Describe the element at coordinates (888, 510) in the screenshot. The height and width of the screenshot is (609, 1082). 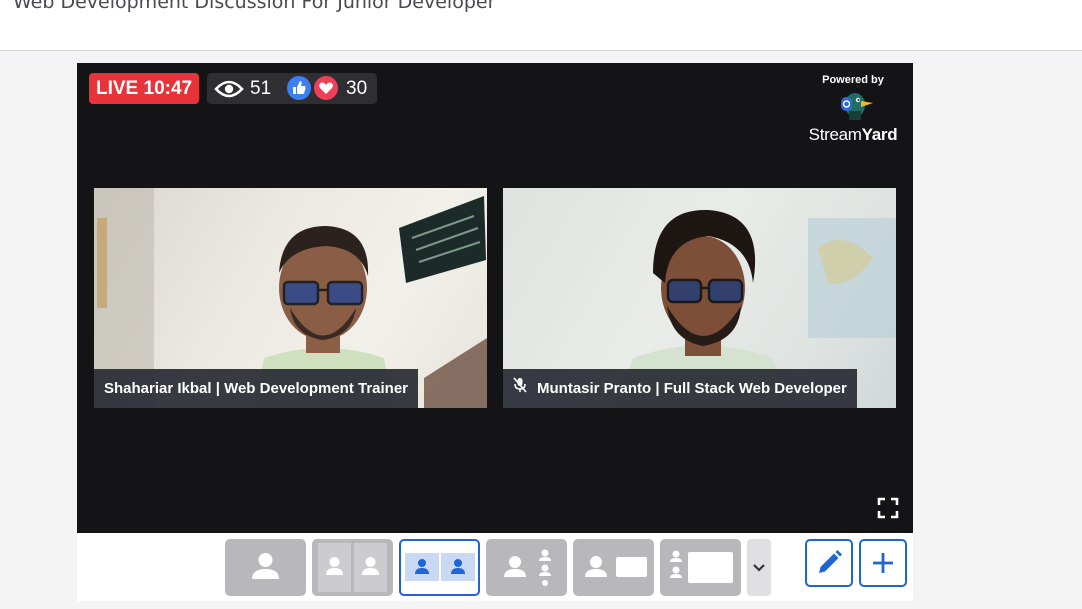
I see `fullscreen-icon` at that location.